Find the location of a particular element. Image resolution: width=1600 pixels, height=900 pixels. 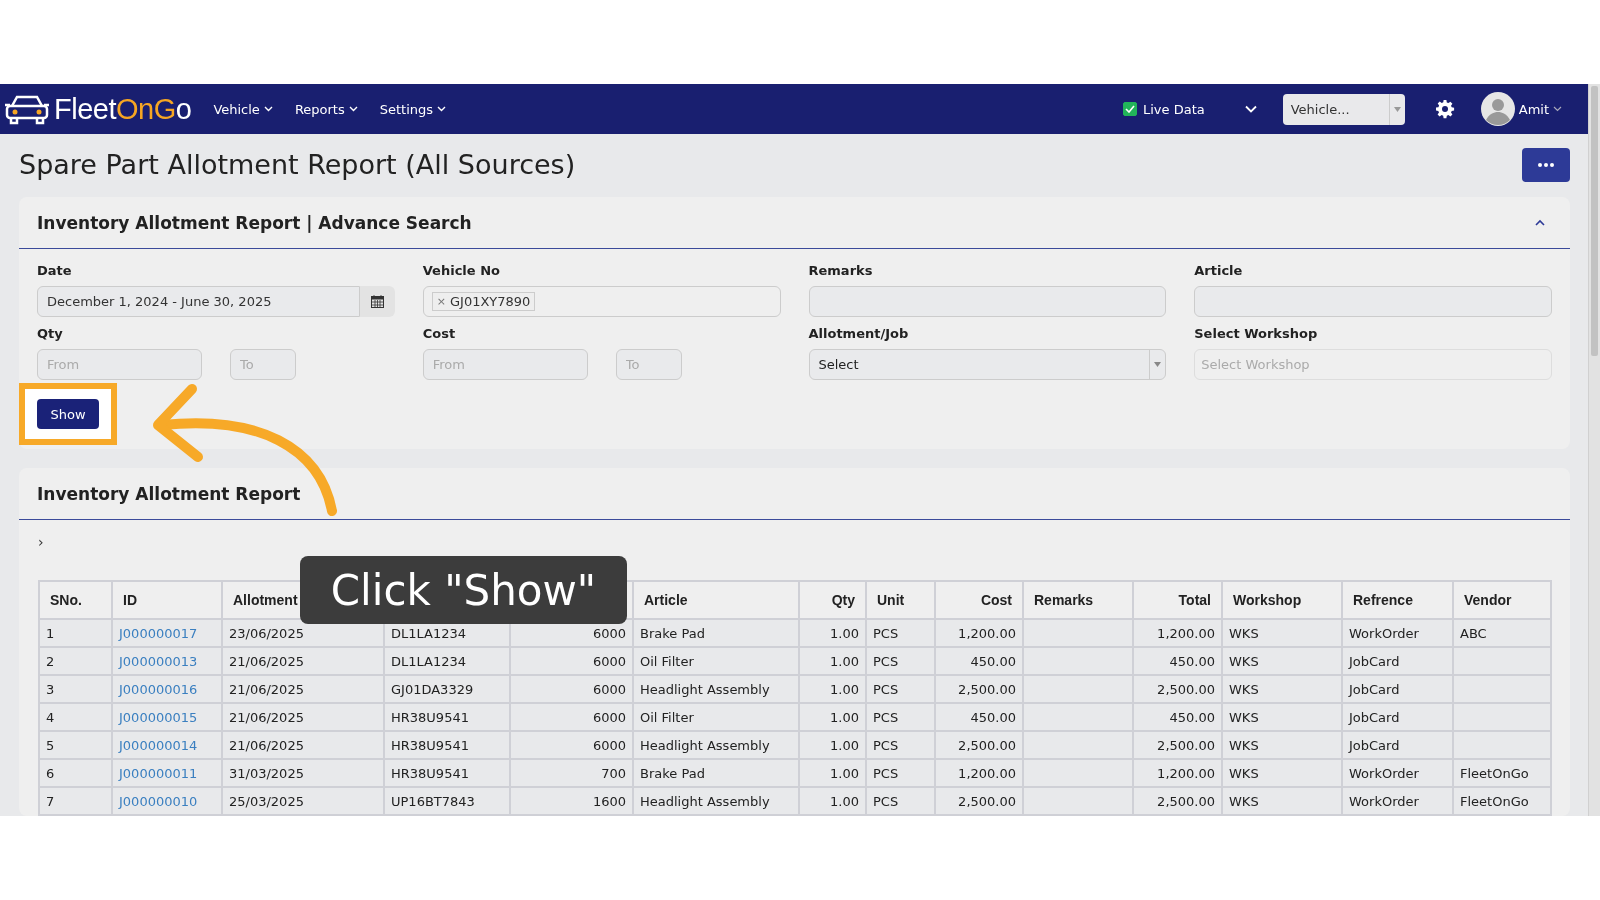

more-icon is located at coordinates (1546, 164).